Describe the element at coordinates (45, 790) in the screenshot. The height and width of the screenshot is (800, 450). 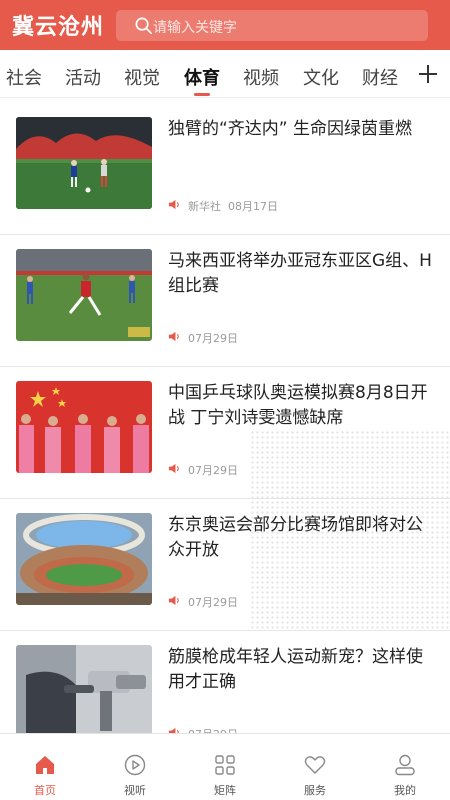
I see `nav-home-label: 首页` at that location.